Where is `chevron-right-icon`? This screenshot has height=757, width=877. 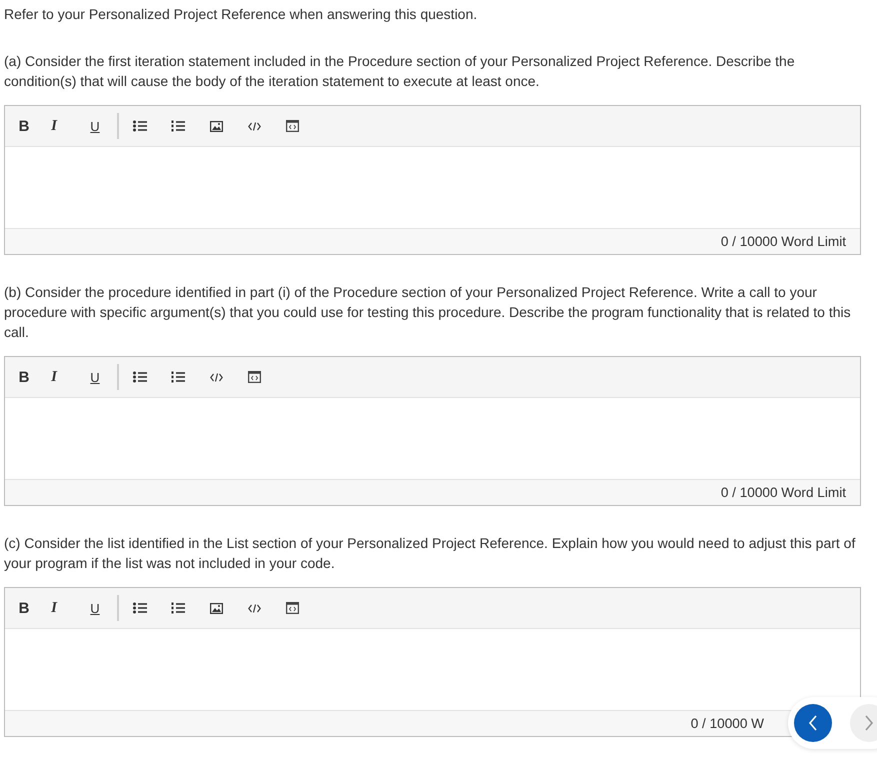 chevron-right-icon is located at coordinates (869, 723).